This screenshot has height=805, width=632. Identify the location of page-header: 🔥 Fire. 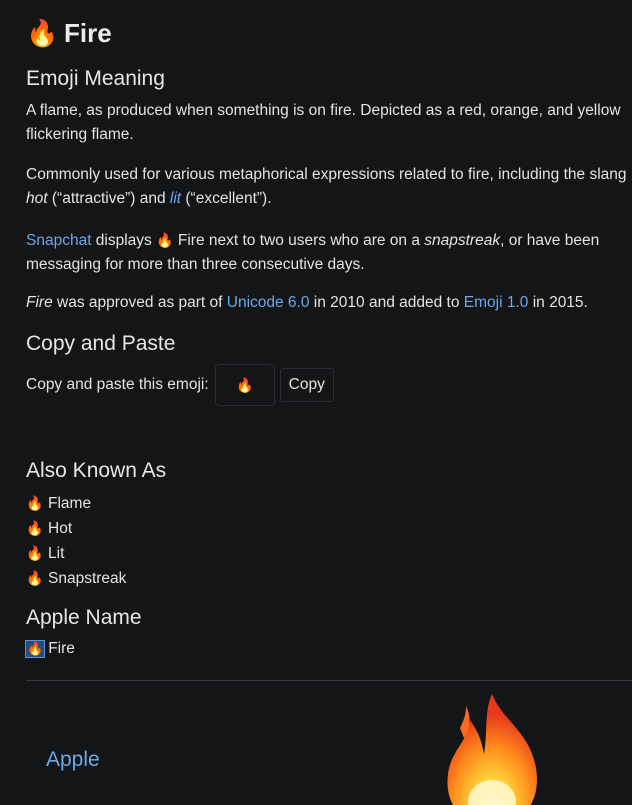
(69, 33).